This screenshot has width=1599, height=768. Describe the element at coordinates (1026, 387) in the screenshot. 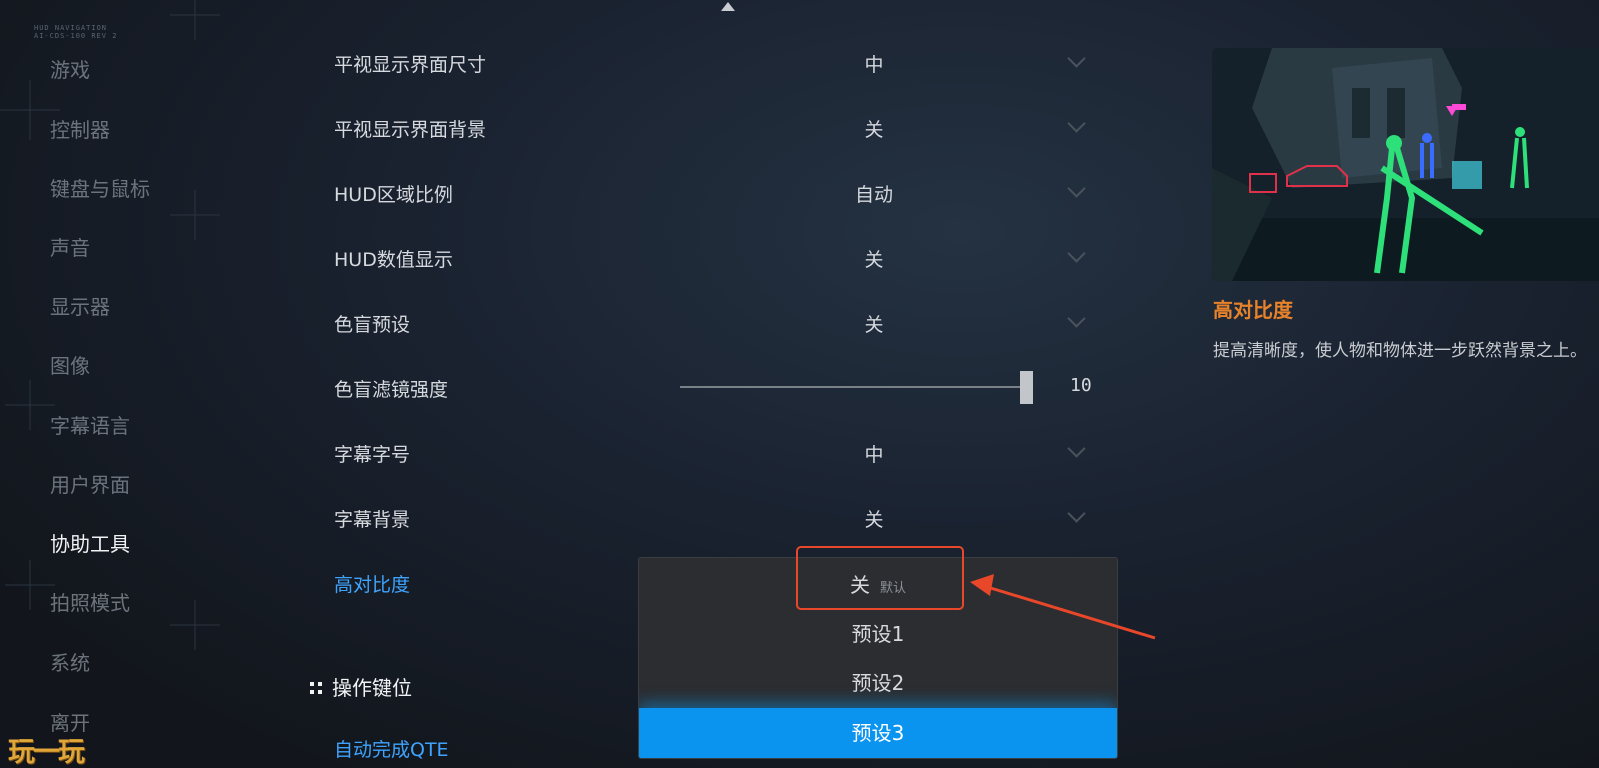

I see `slider-handle` at that location.